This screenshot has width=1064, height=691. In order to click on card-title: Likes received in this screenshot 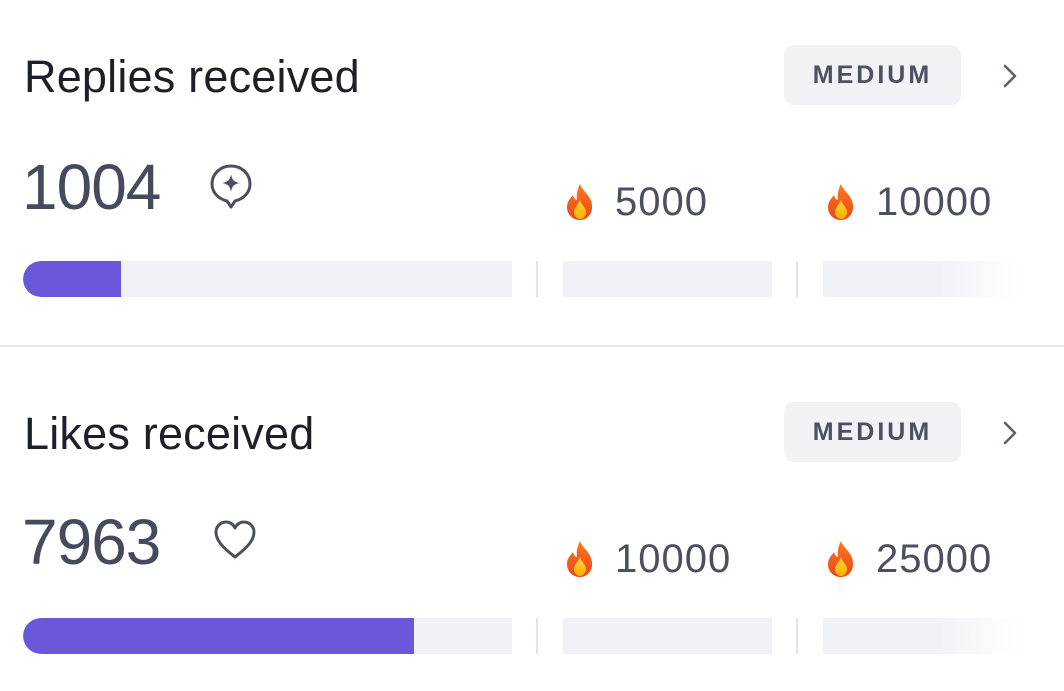, I will do `click(169, 433)`.